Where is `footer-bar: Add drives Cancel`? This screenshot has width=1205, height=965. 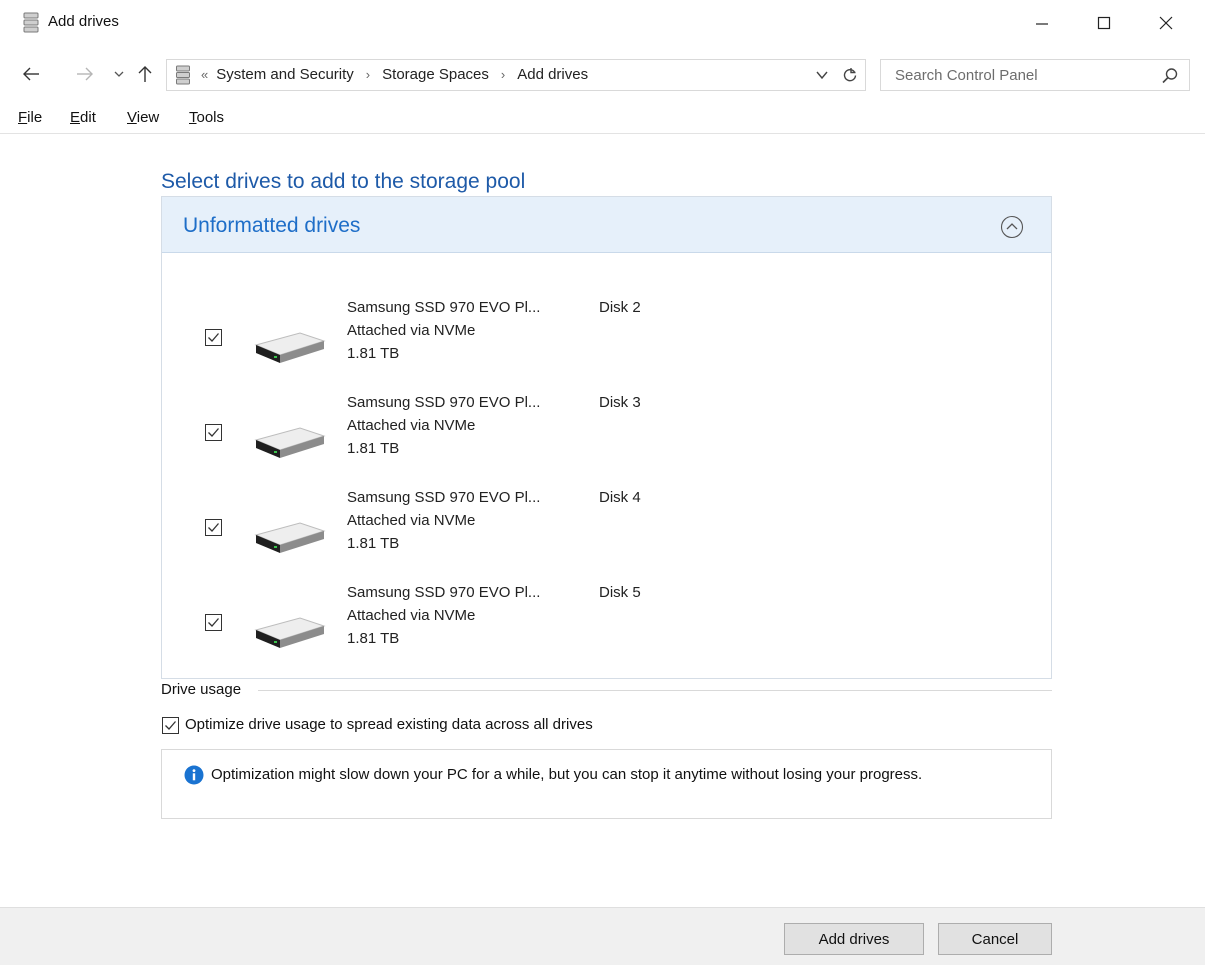
footer-bar: Add drives Cancel is located at coordinates (602, 936).